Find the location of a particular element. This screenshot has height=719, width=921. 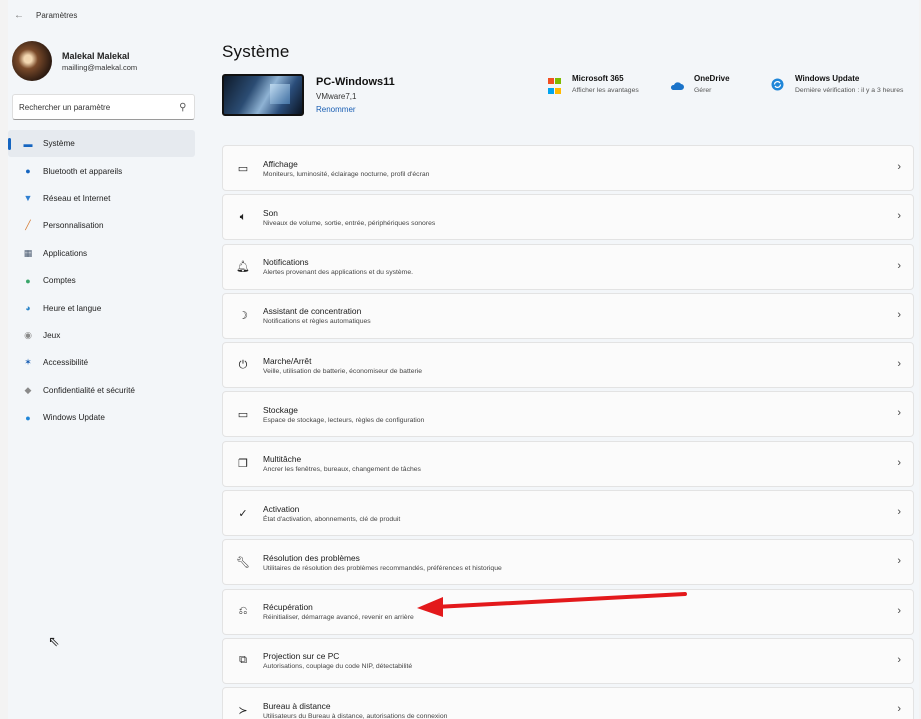

mouse-cursor-icon: ⇖ is located at coordinates (54, 641).